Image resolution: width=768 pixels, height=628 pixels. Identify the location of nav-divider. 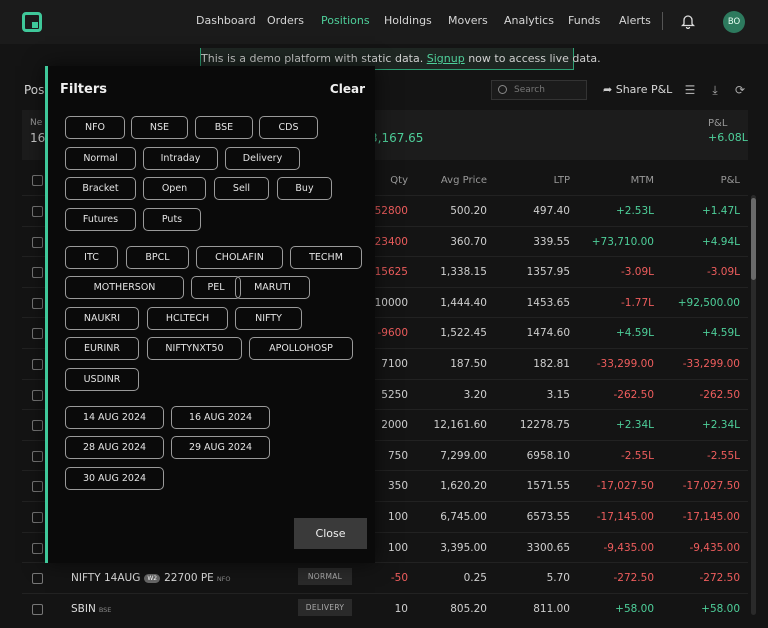
(662, 21).